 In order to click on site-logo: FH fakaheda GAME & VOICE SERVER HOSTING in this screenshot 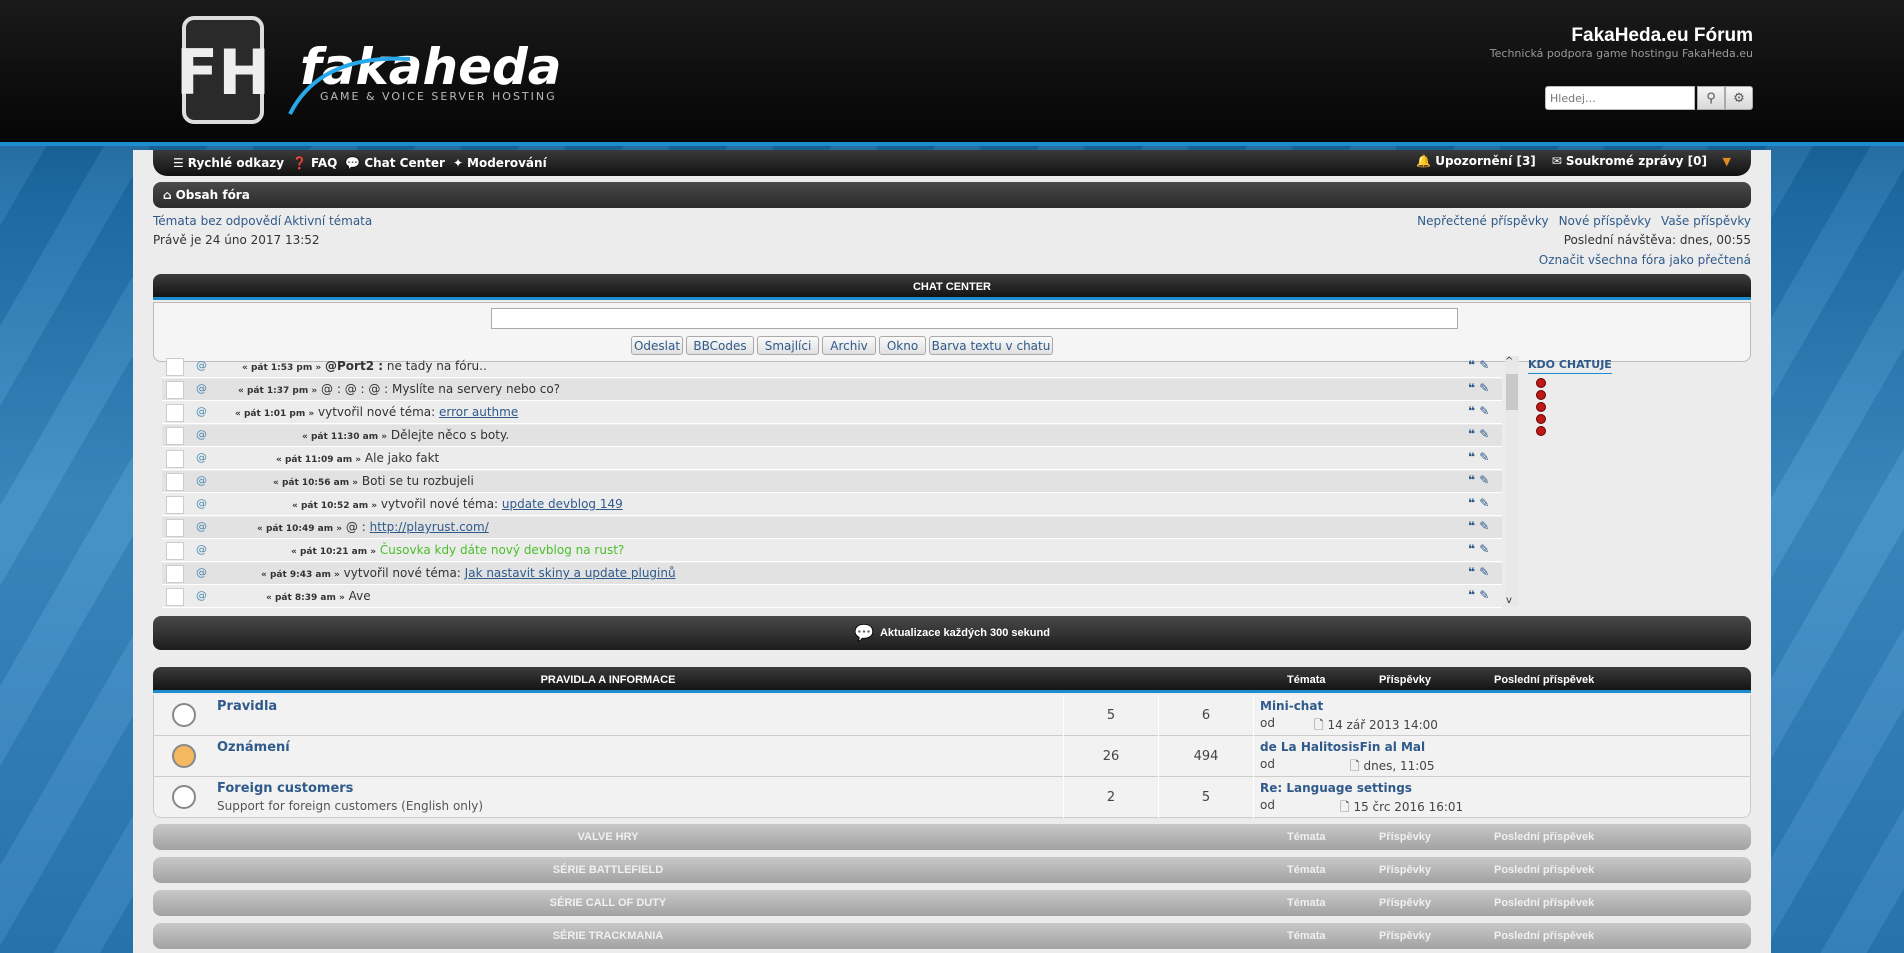, I will do `click(400, 72)`.